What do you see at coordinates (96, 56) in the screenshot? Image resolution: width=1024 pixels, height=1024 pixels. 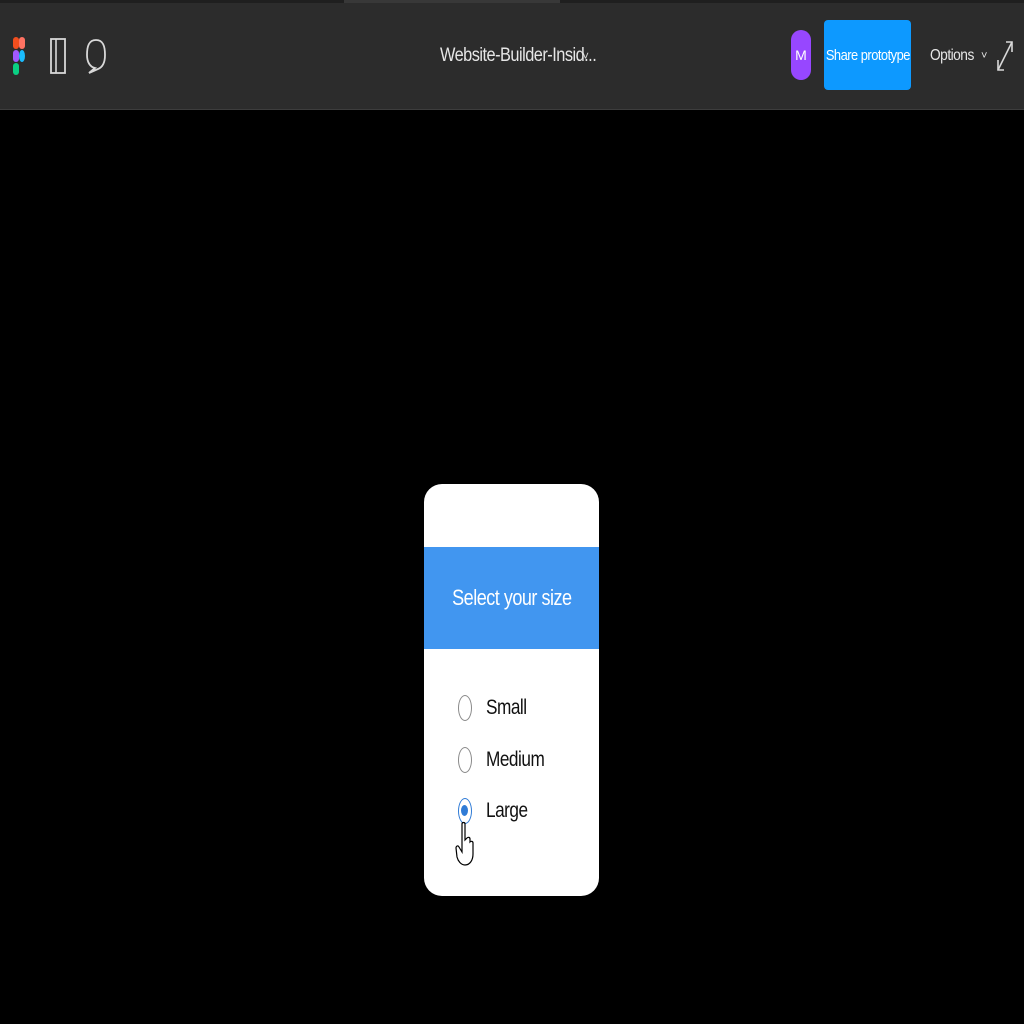 I see `comment-icon` at bounding box center [96, 56].